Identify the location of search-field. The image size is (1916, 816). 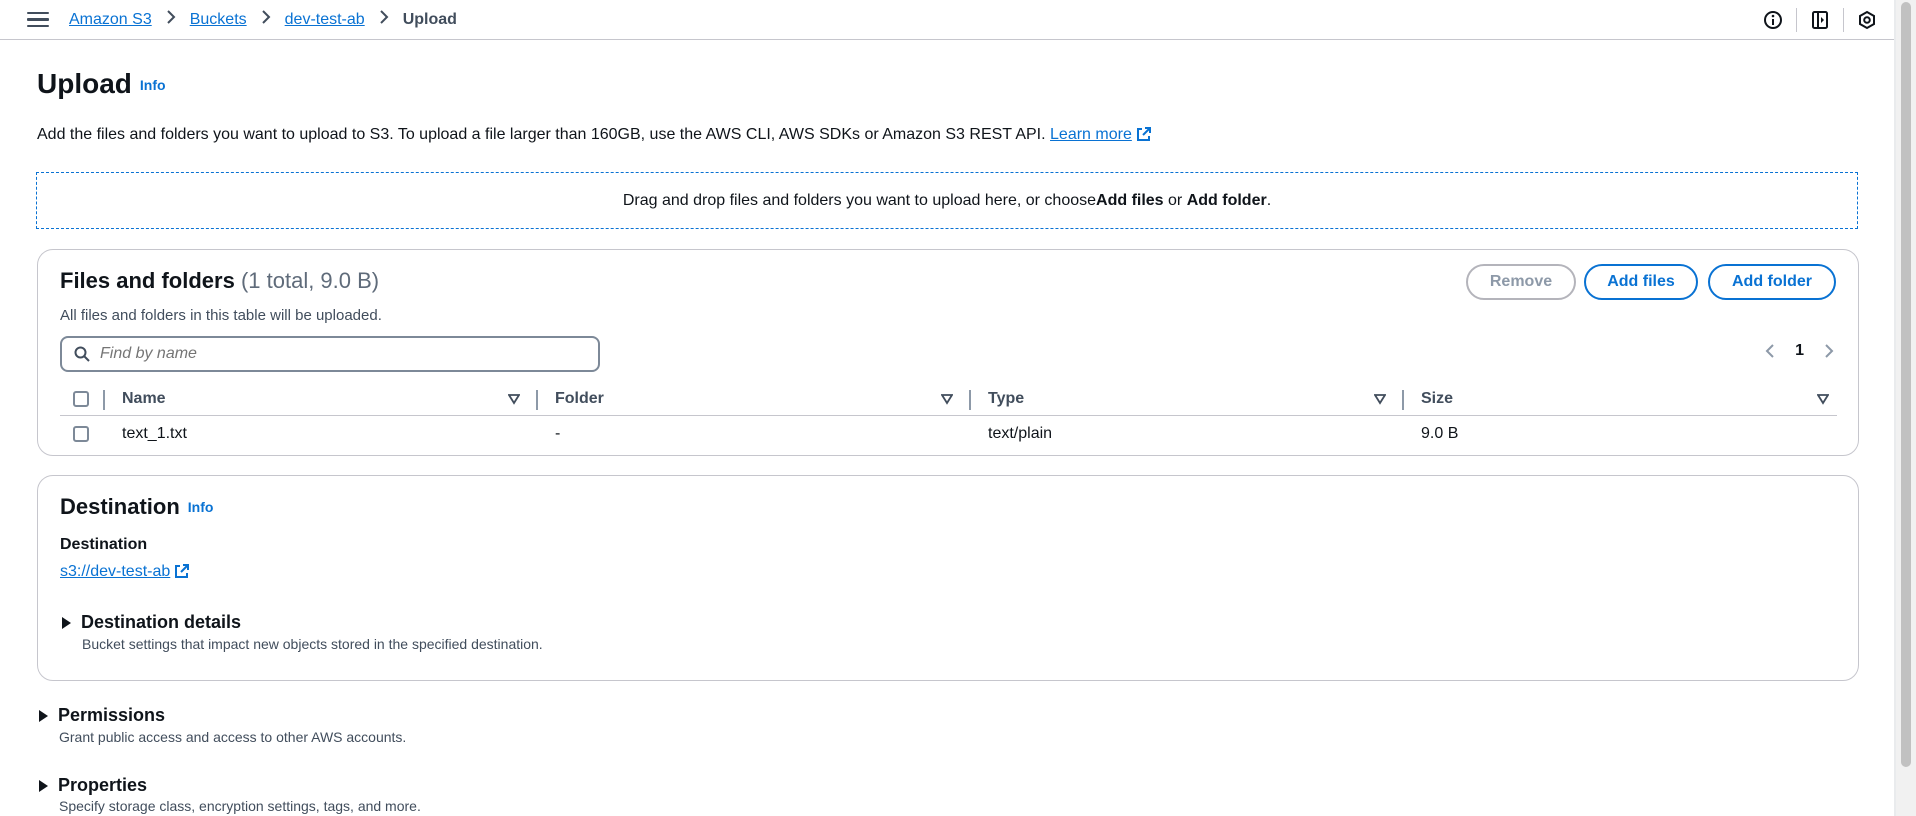
(330, 354).